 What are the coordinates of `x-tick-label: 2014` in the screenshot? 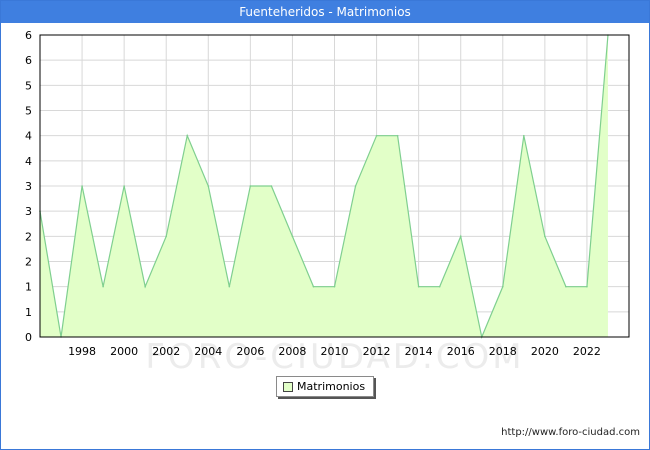 It's located at (419, 351).